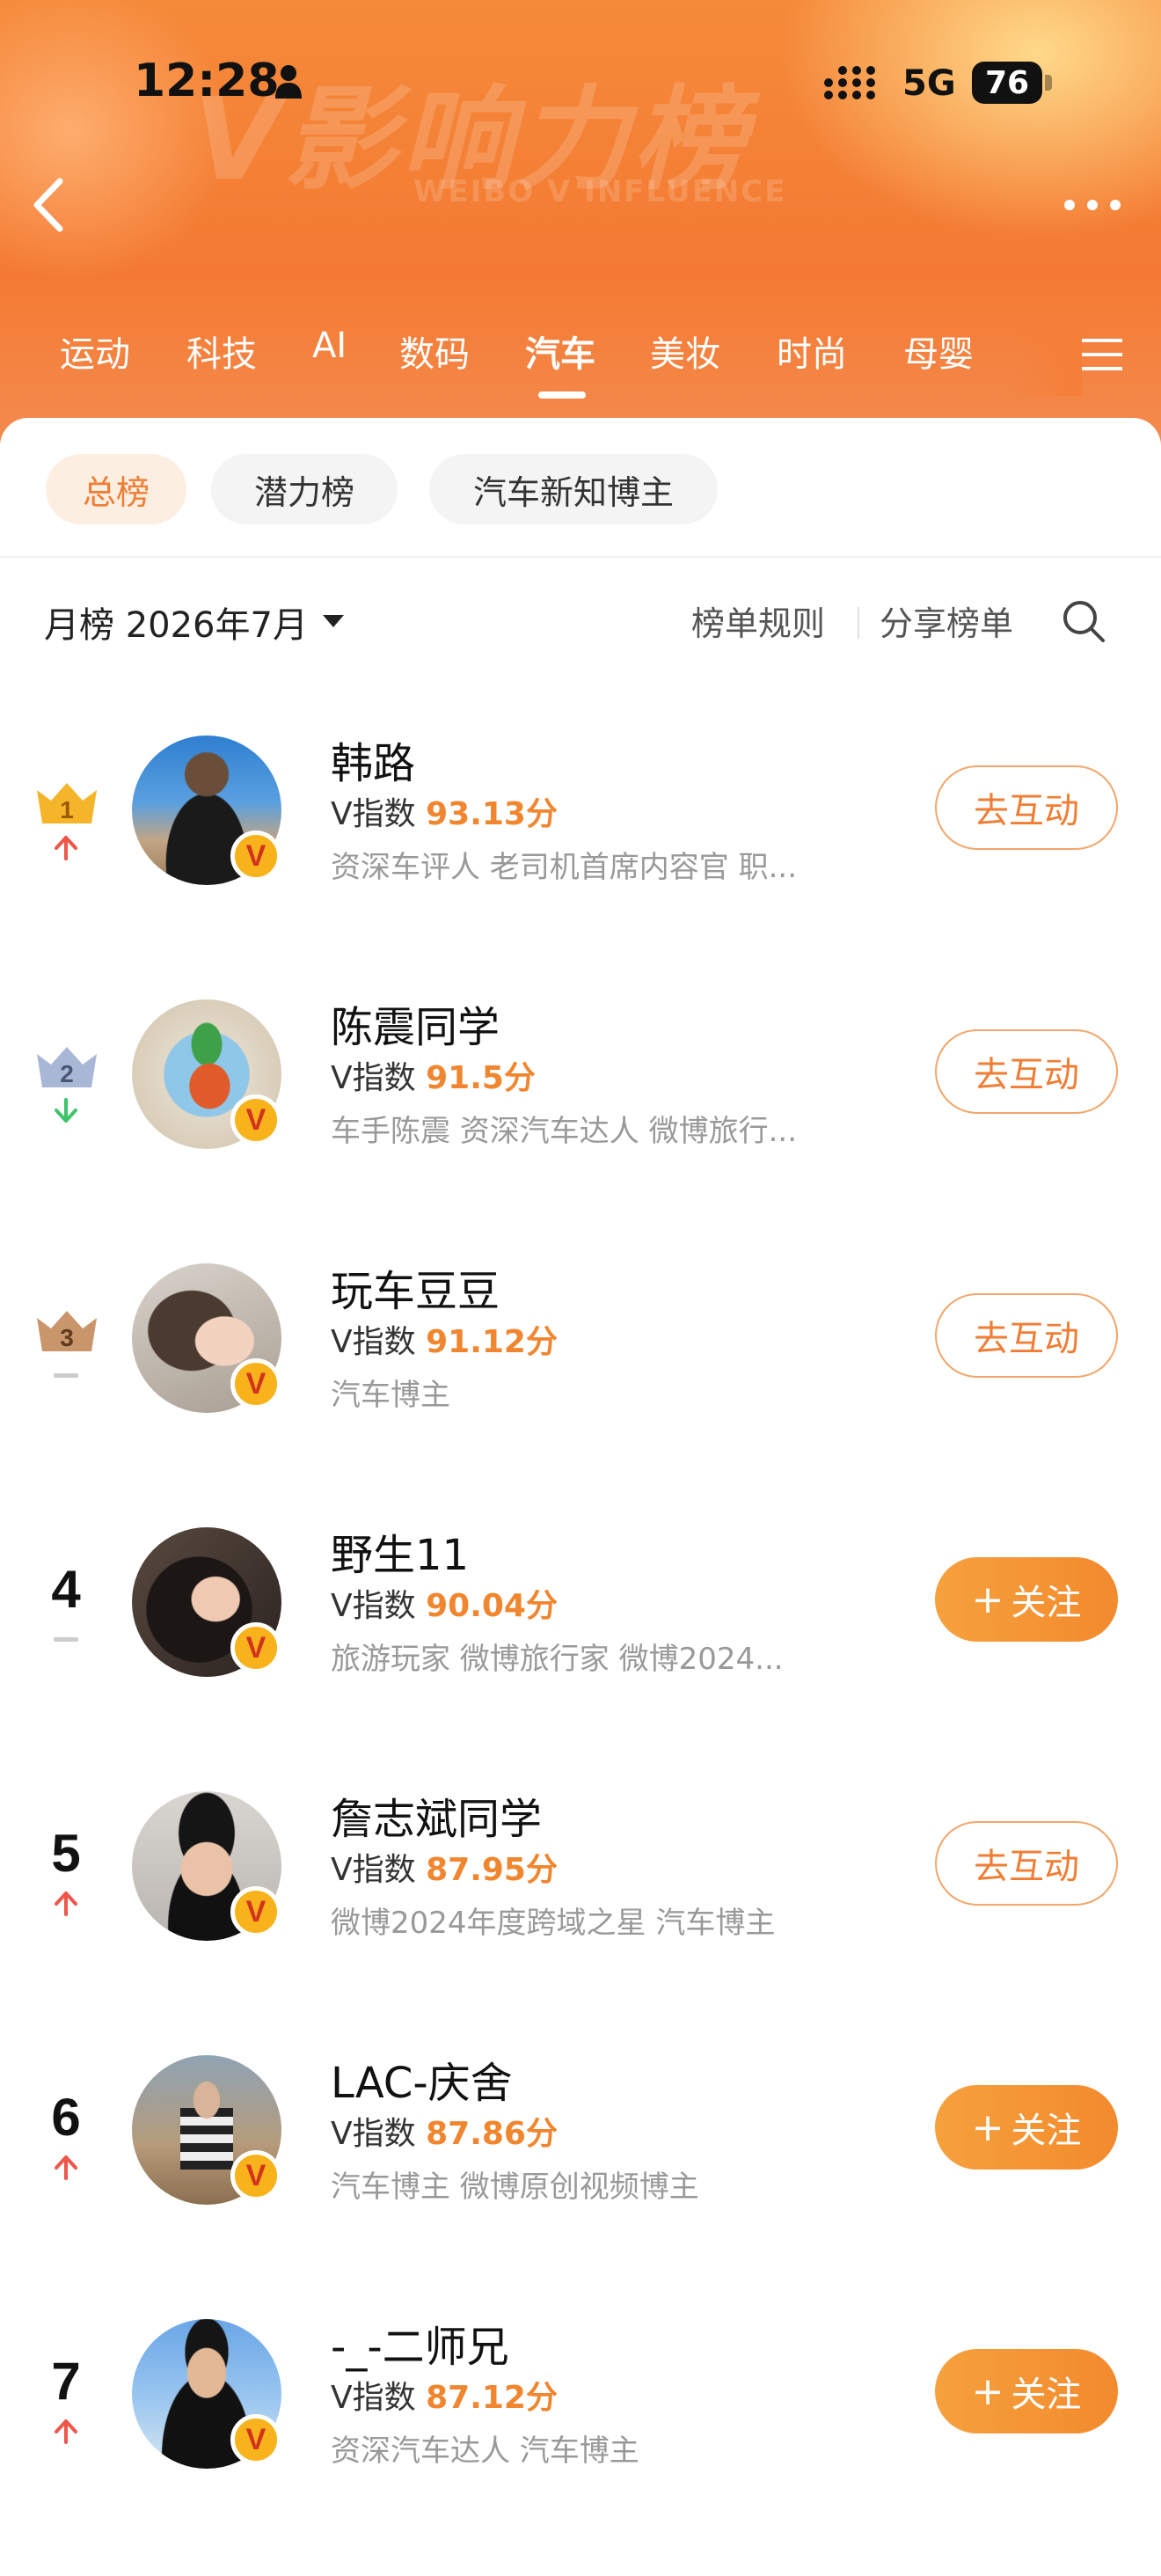 The height and width of the screenshot is (2576, 1161). I want to click on ranking-row: 3 V 玩车豆豆 V指数 91.12分 汽车博主 去互动, so click(580, 1388).